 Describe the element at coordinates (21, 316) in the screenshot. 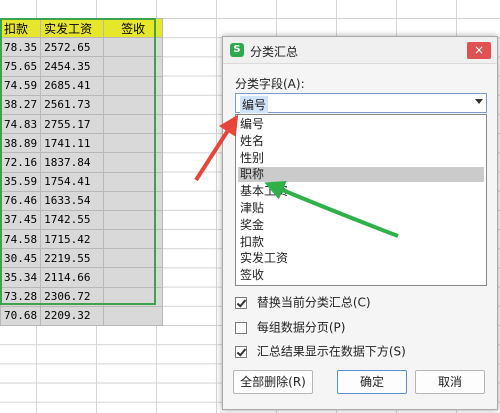

I see `cell-deduction: 70.68` at that location.